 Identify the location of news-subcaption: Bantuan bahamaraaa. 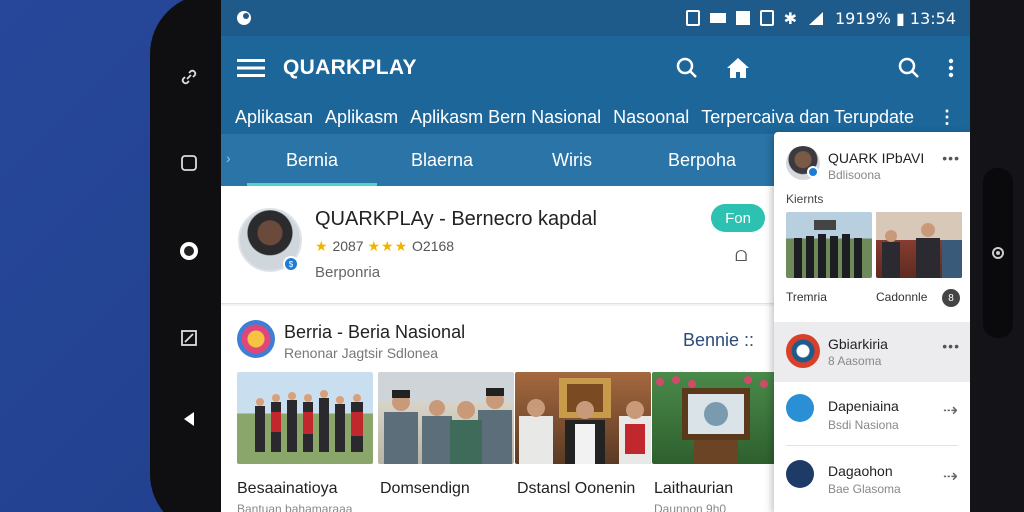
(295, 507).